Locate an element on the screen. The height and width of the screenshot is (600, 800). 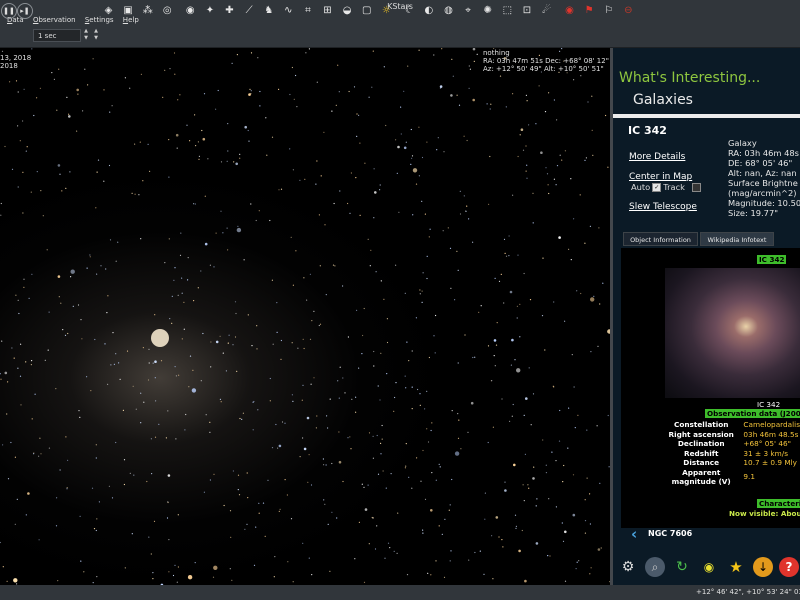
row-key: Declination is located at coordinates (701, 444).